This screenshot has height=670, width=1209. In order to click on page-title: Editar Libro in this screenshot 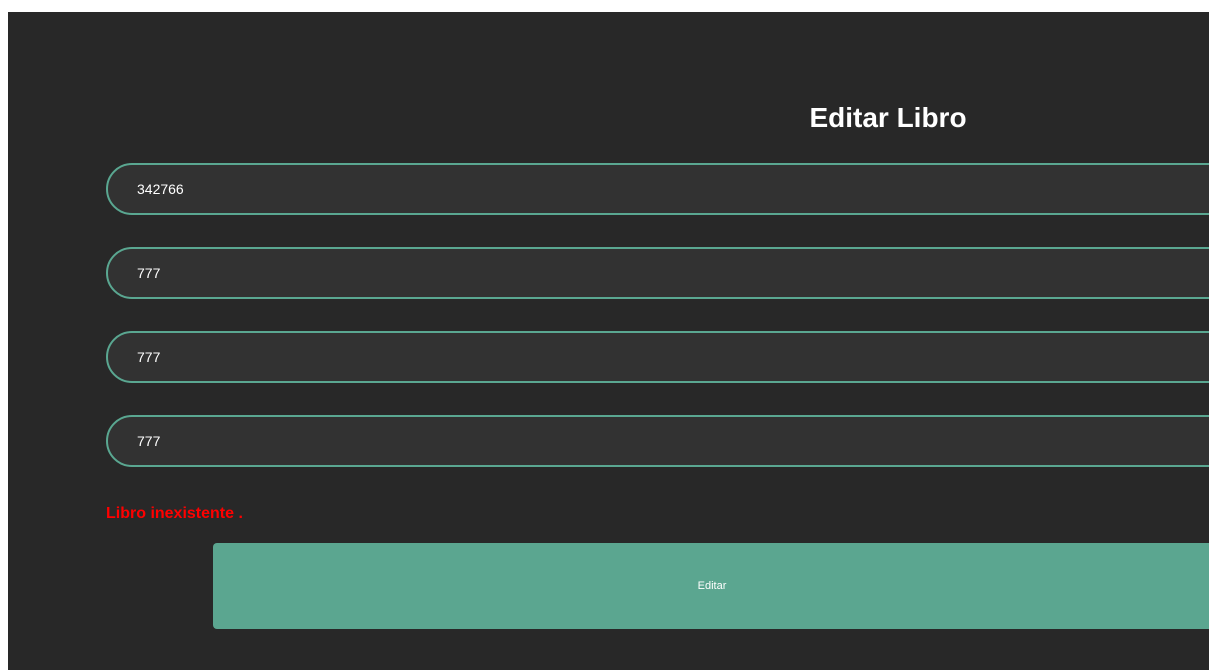, I will do `click(888, 117)`.